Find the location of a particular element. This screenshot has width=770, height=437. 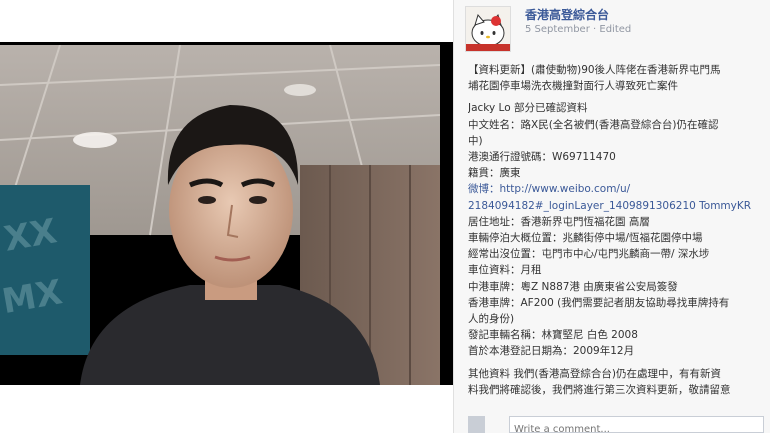

hello-kitty-avatar-icon is located at coordinates (488, 29).